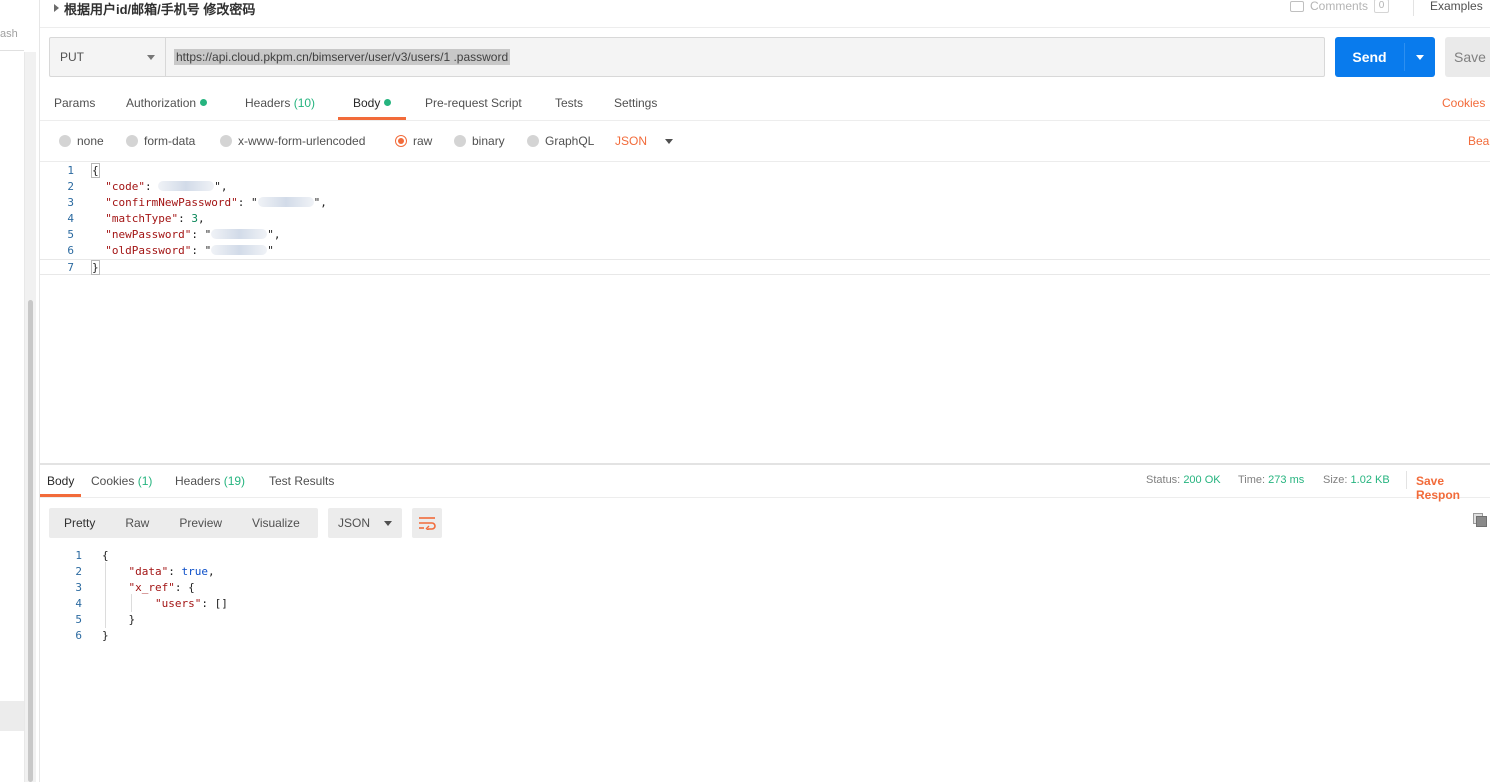 The image size is (1490, 782). I want to click on wrap-lines-button, so click(427, 523).